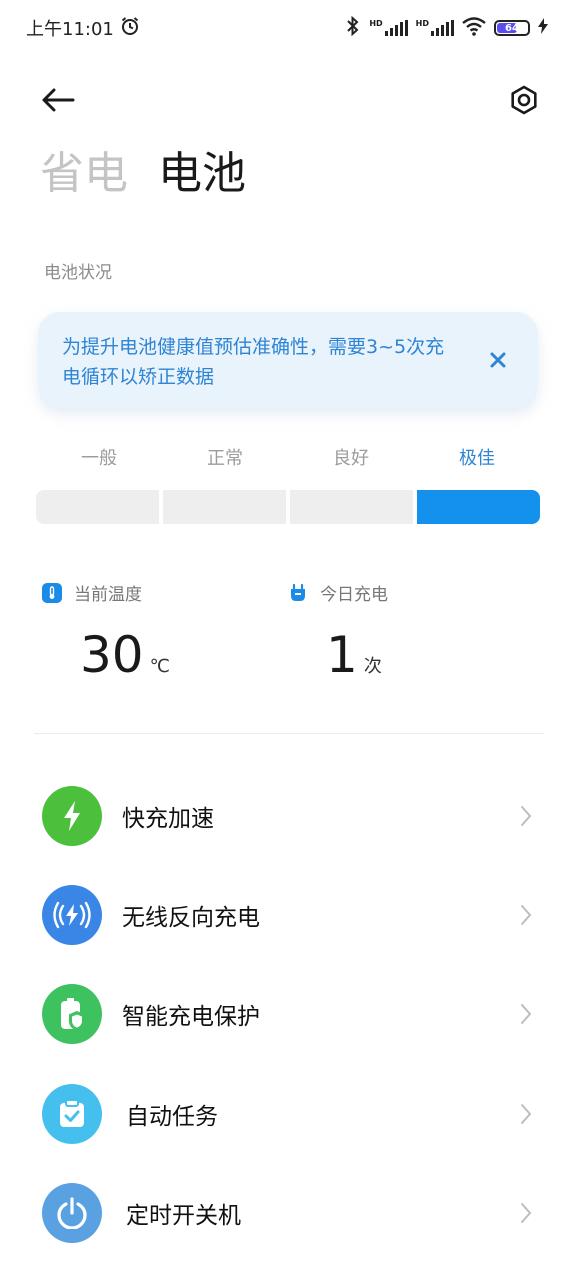 The image size is (576, 1280). I want to click on menu-label: 自动任务, so click(172, 1116).